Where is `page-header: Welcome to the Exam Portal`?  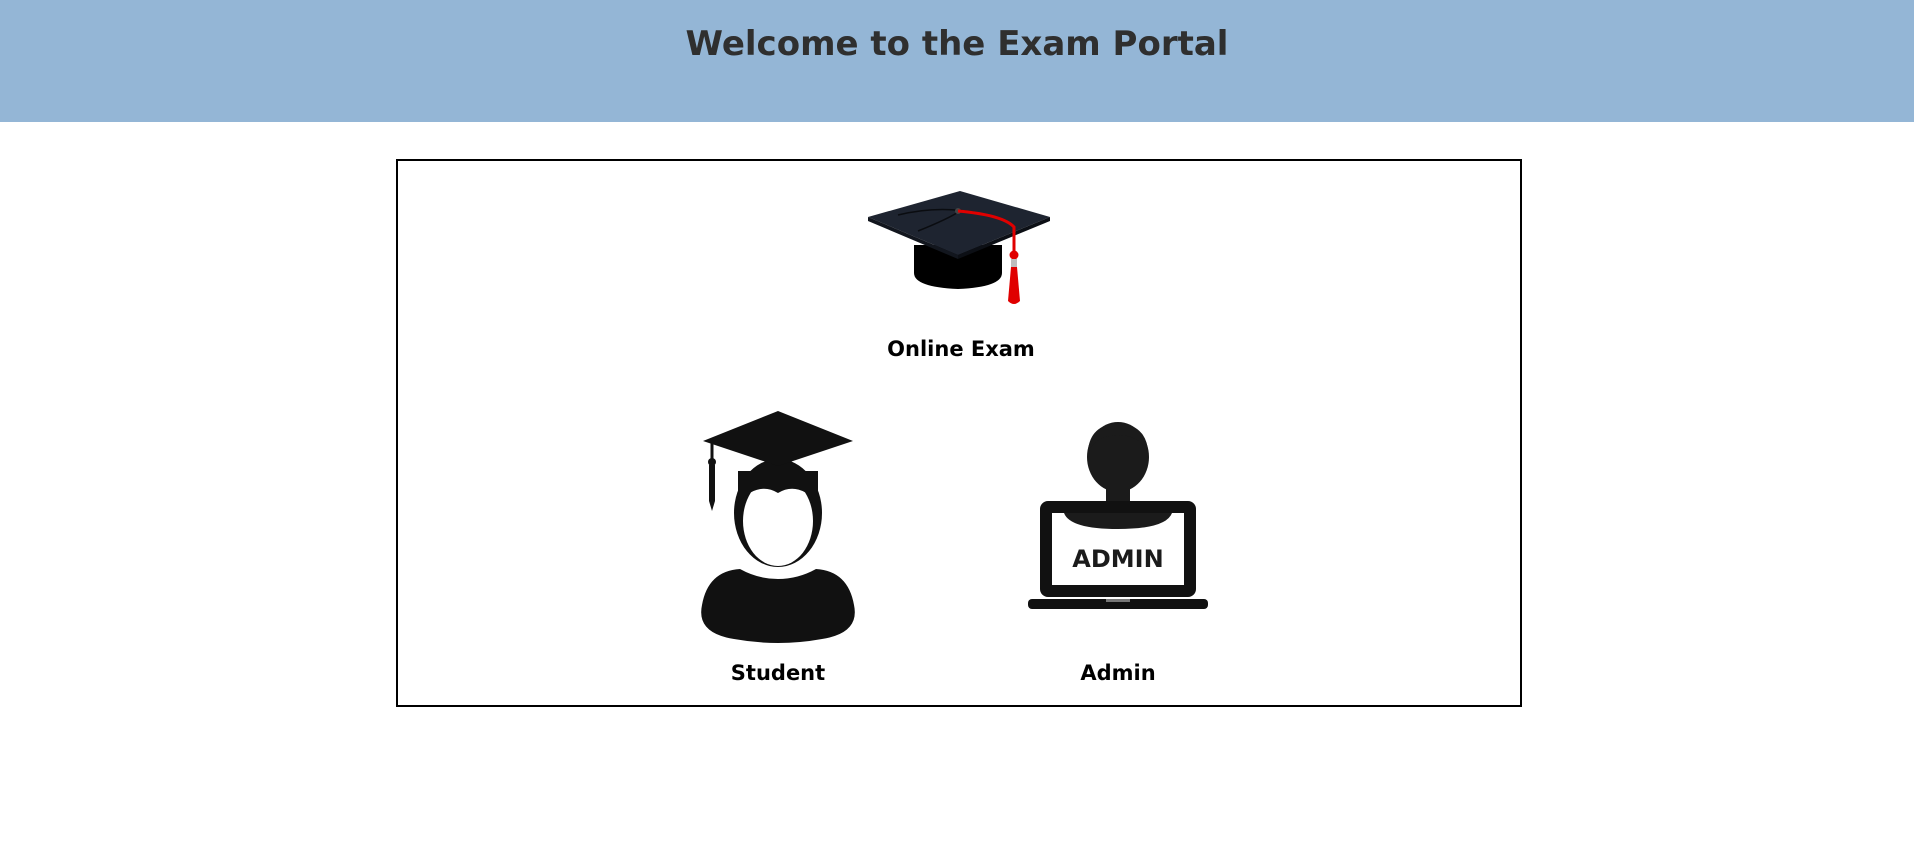
page-header: Welcome to the Exam Portal is located at coordinates (957, 61).